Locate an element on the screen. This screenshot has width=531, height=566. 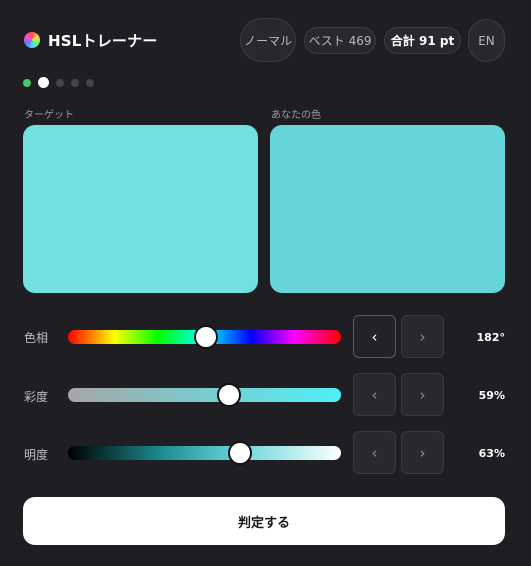
mode-button: ノーマル is located at coordinates (268, 40).